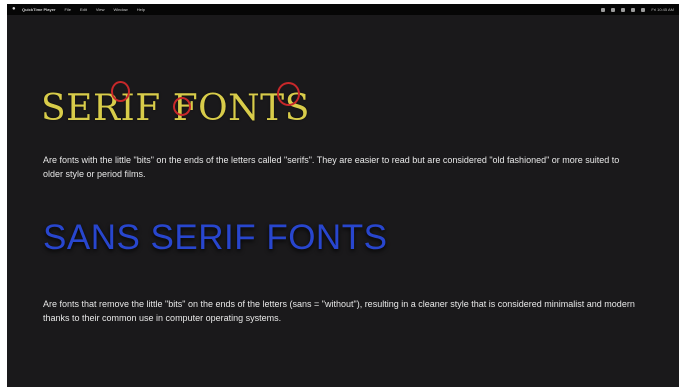  What do you see at coordinates (39, 9) in the screenshot?
I see `menu-app-name: QuickTime Player` at bounding box center [39, 9].